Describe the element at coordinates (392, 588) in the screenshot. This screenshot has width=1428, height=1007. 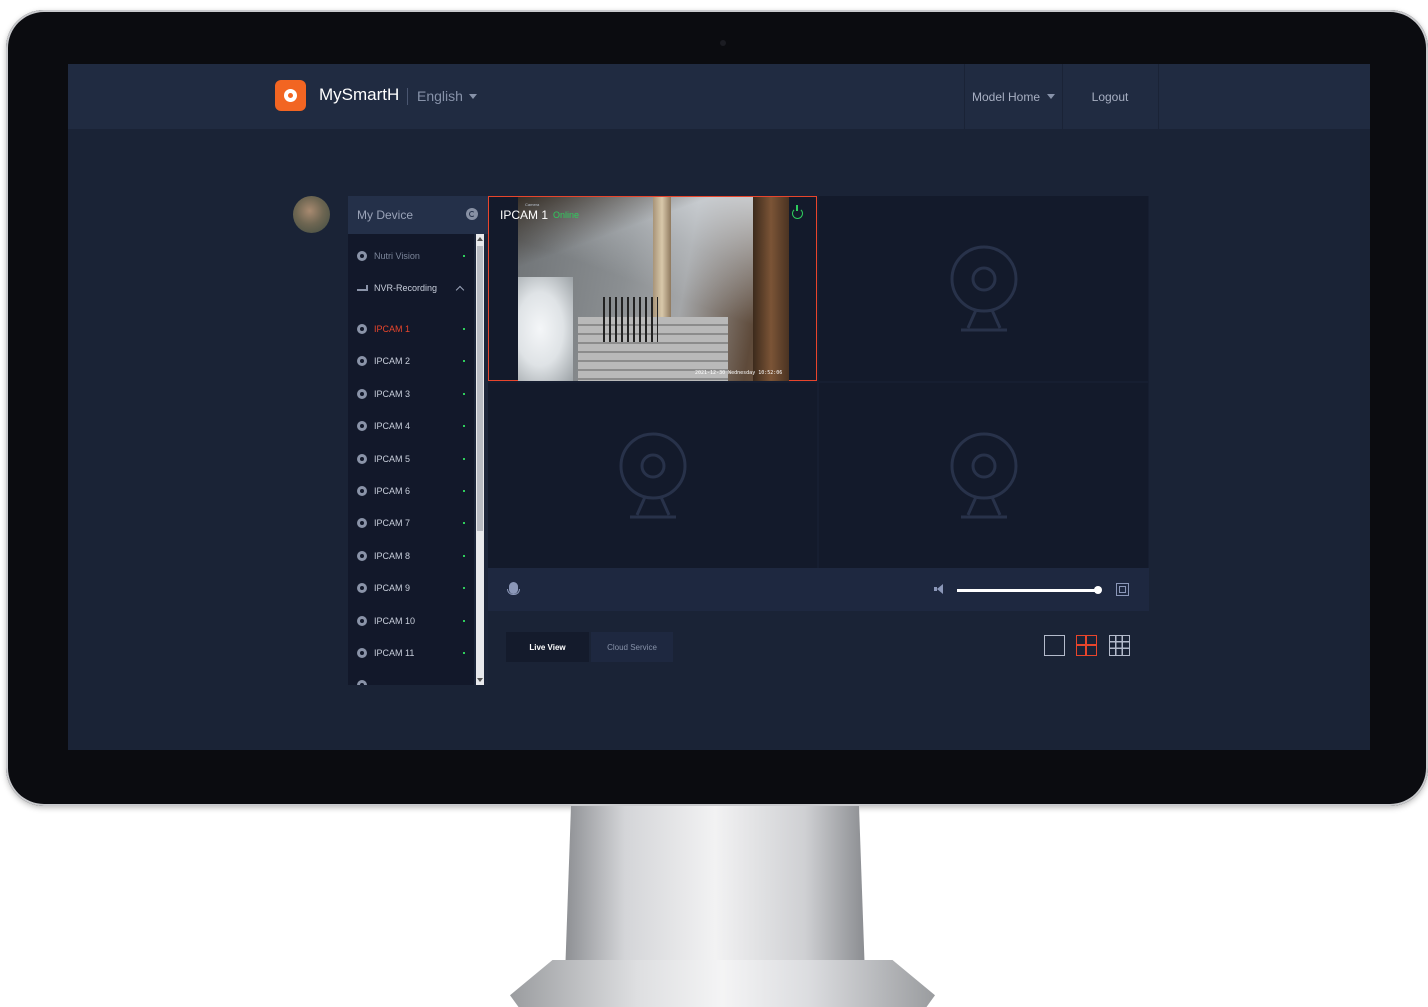
I see `camera-label: IPCAM 9` at that location.